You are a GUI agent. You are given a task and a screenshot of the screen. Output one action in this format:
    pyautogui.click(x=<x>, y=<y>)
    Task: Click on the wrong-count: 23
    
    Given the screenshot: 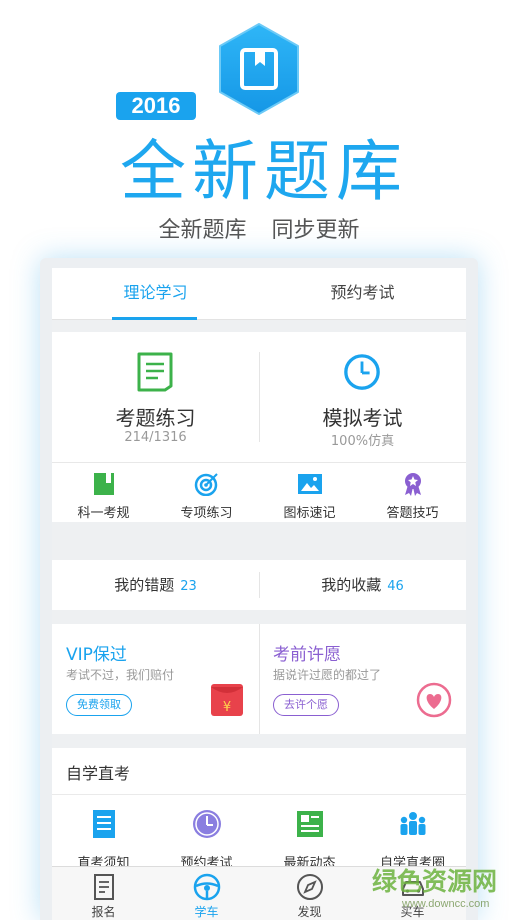 What is the action you would take?
    pyautogui.click(x=188, y=586)
    